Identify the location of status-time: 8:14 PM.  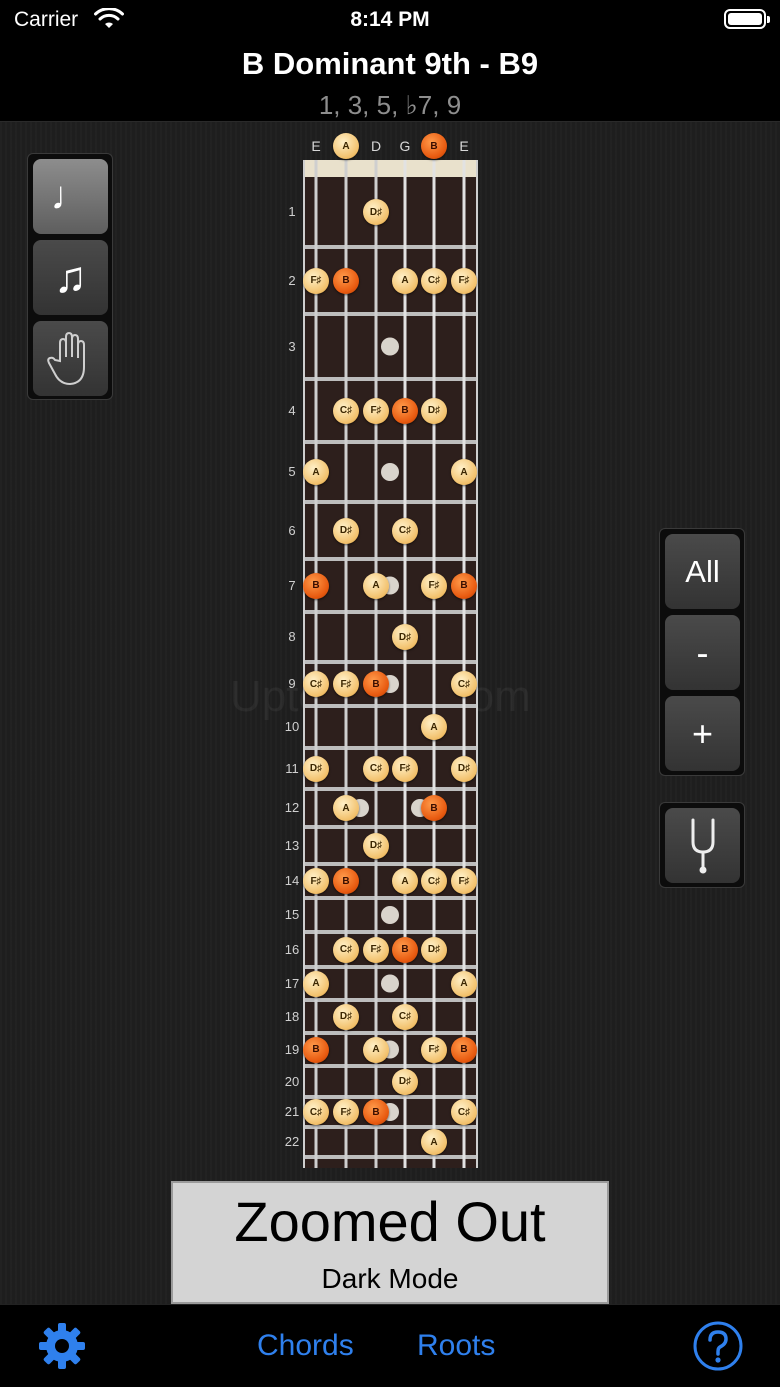
(390, 19).